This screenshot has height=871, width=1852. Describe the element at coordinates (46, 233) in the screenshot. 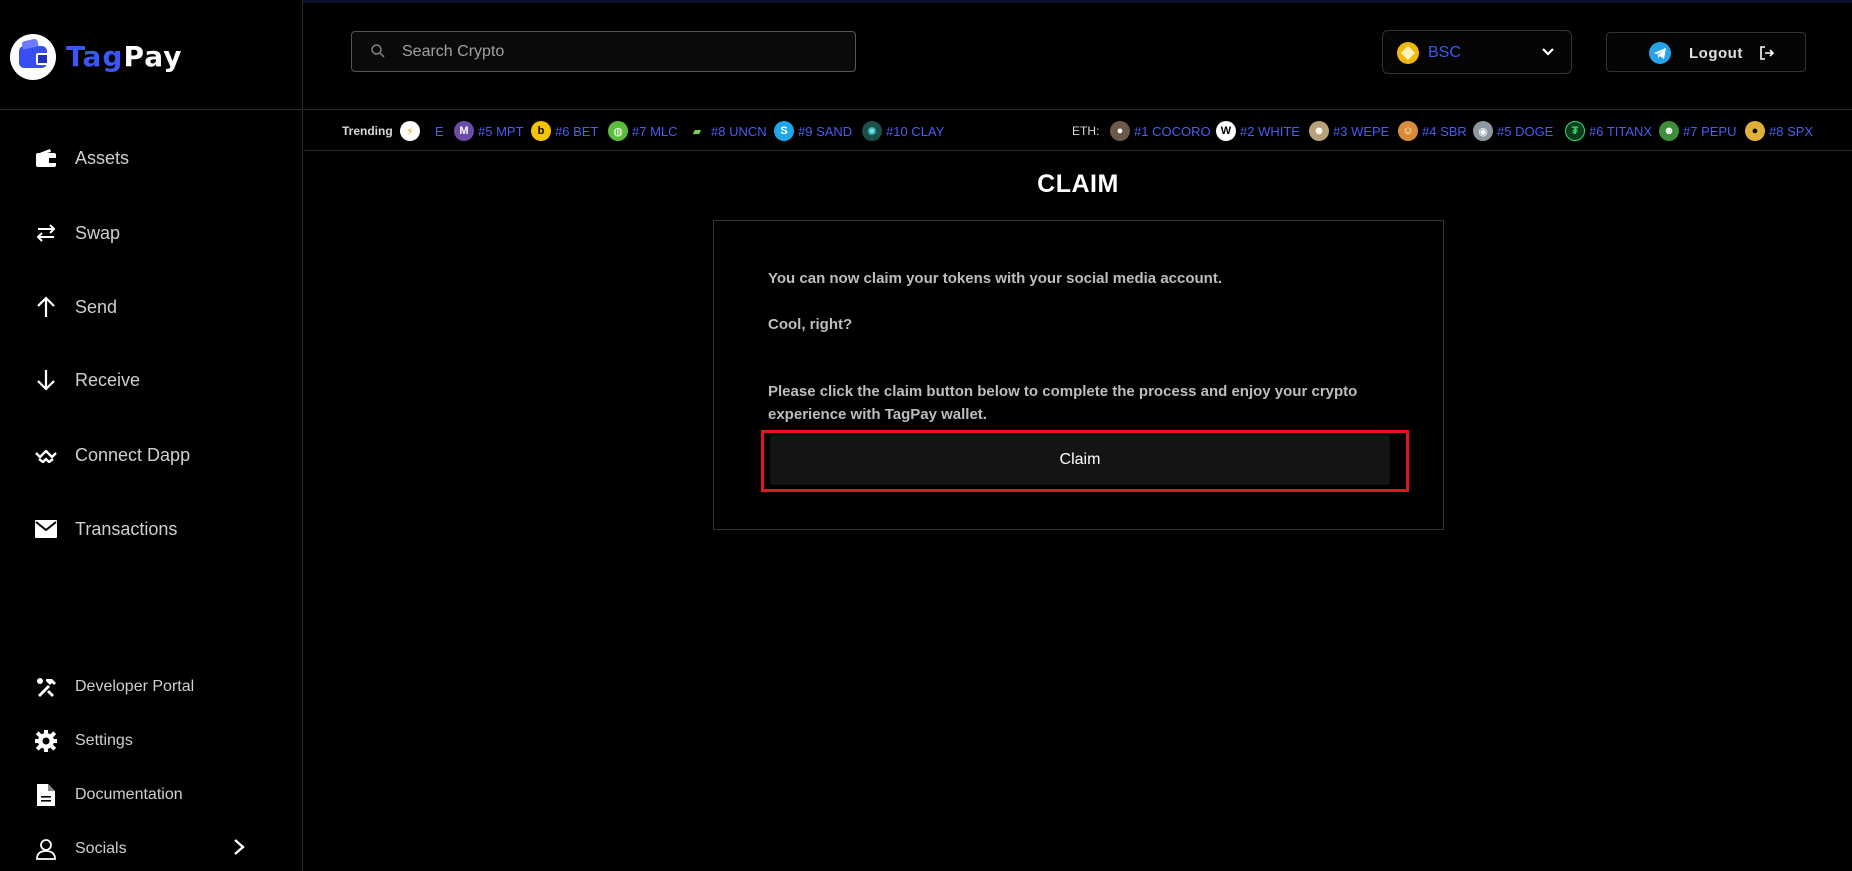

I see `swap-arrows-icon` at that location.